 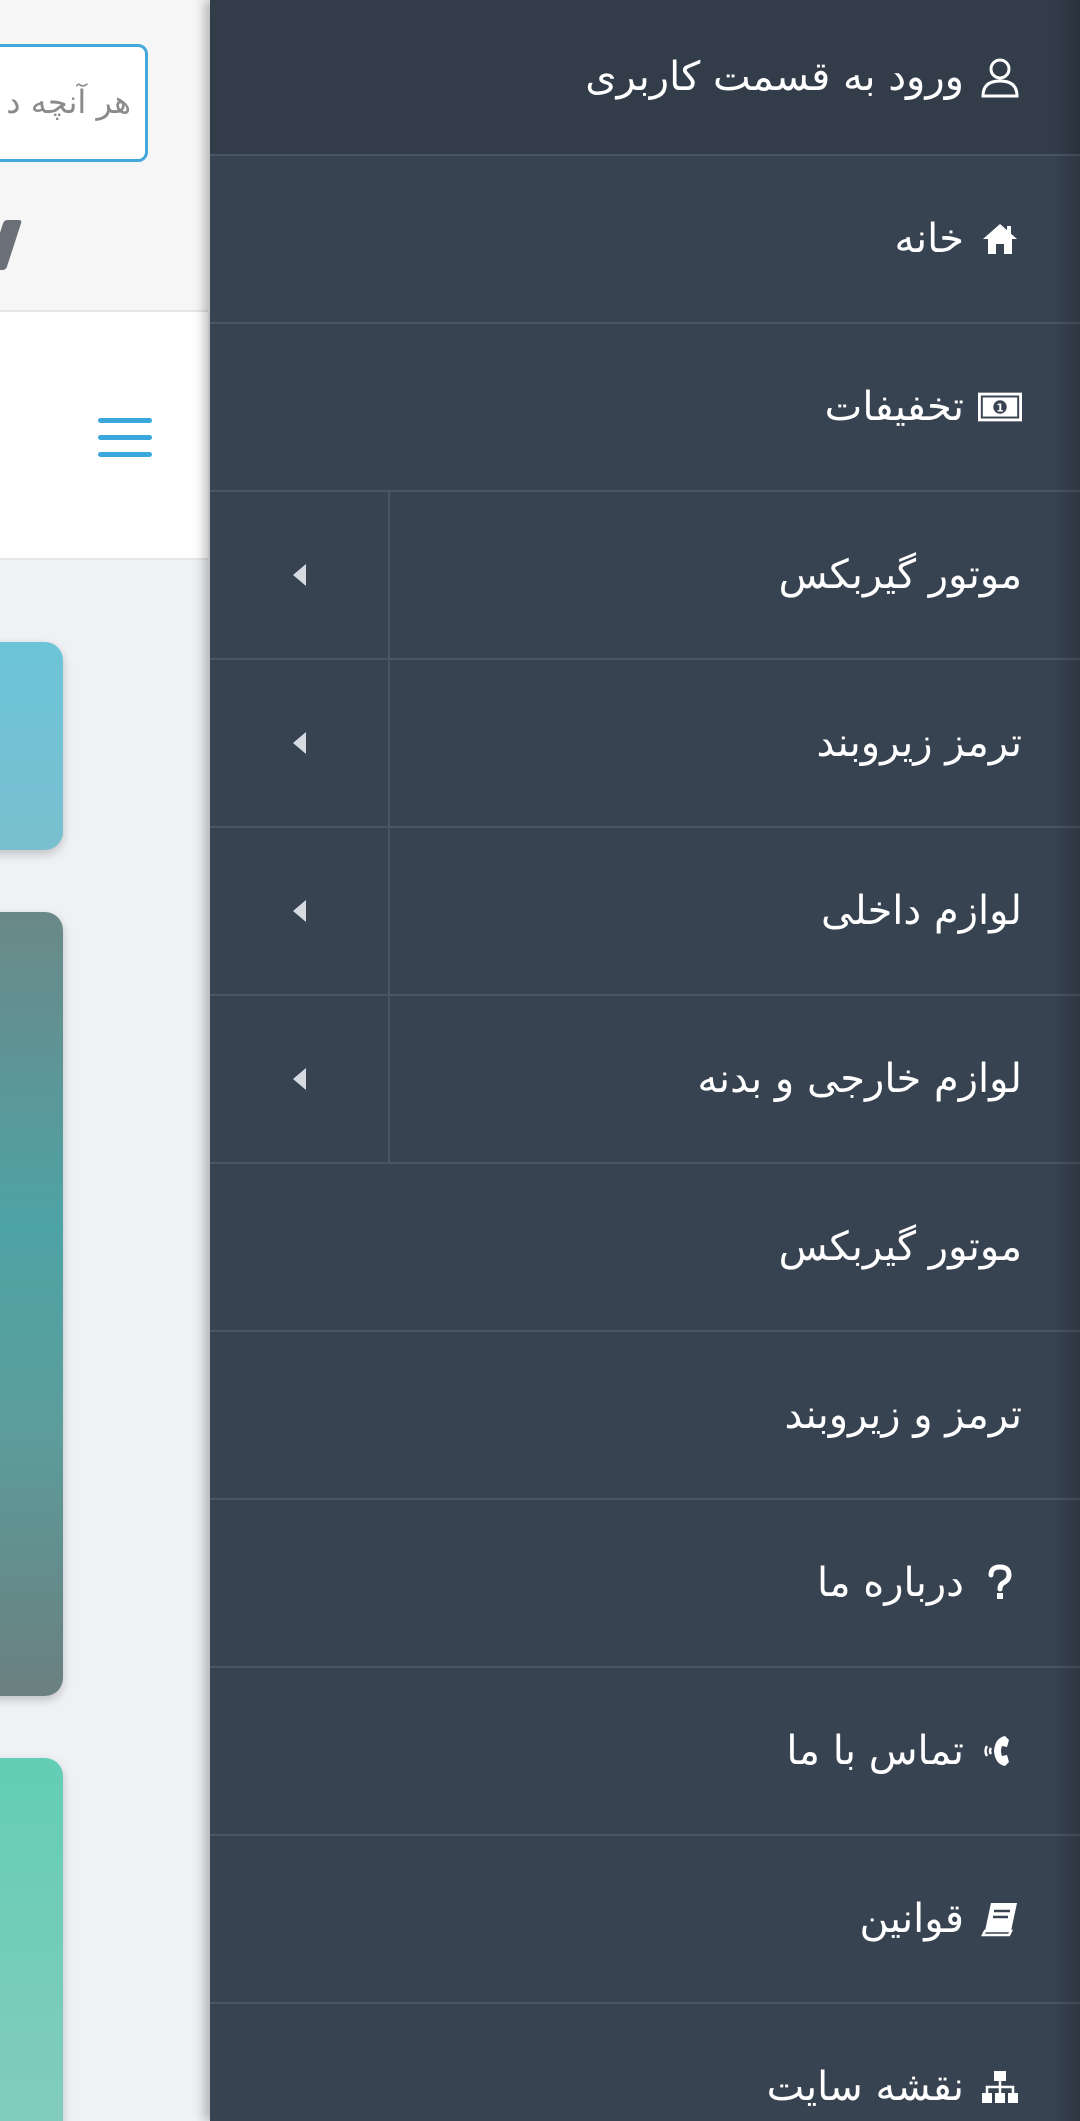 I want to click on menu-item-10: تماس با ما, so click(x=645, y=1752).